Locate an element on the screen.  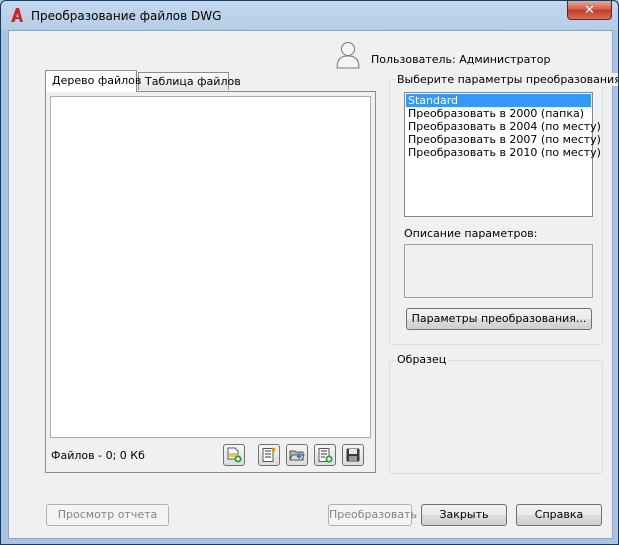
tab-file-tree: Дерево файлов is located at coordinates (93, 81).